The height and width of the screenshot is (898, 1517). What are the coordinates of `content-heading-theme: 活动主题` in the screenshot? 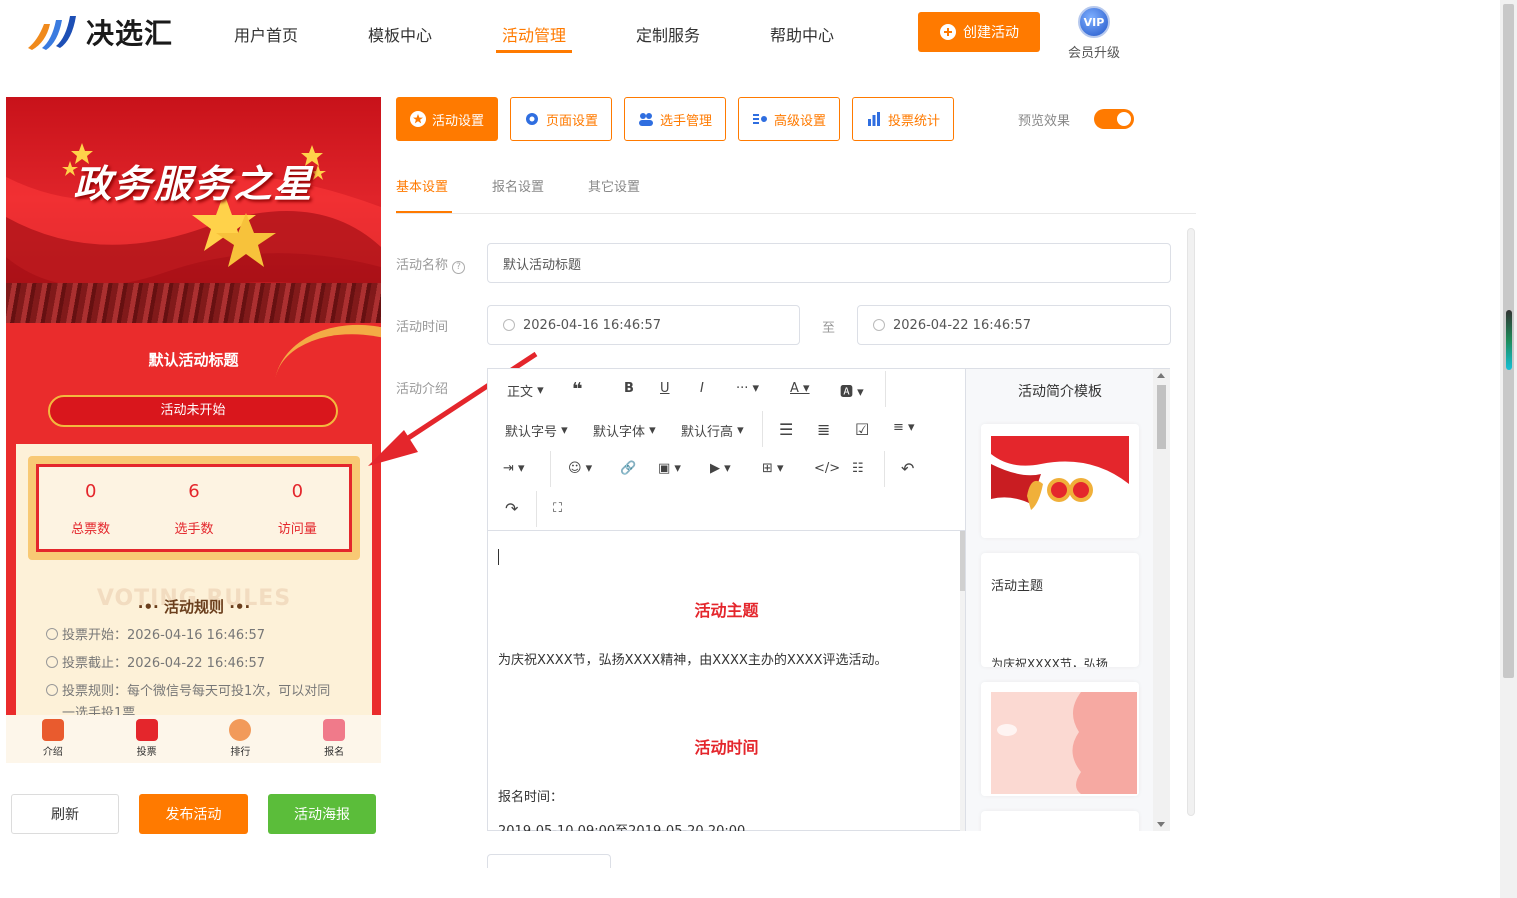 It's located at (726, 610).